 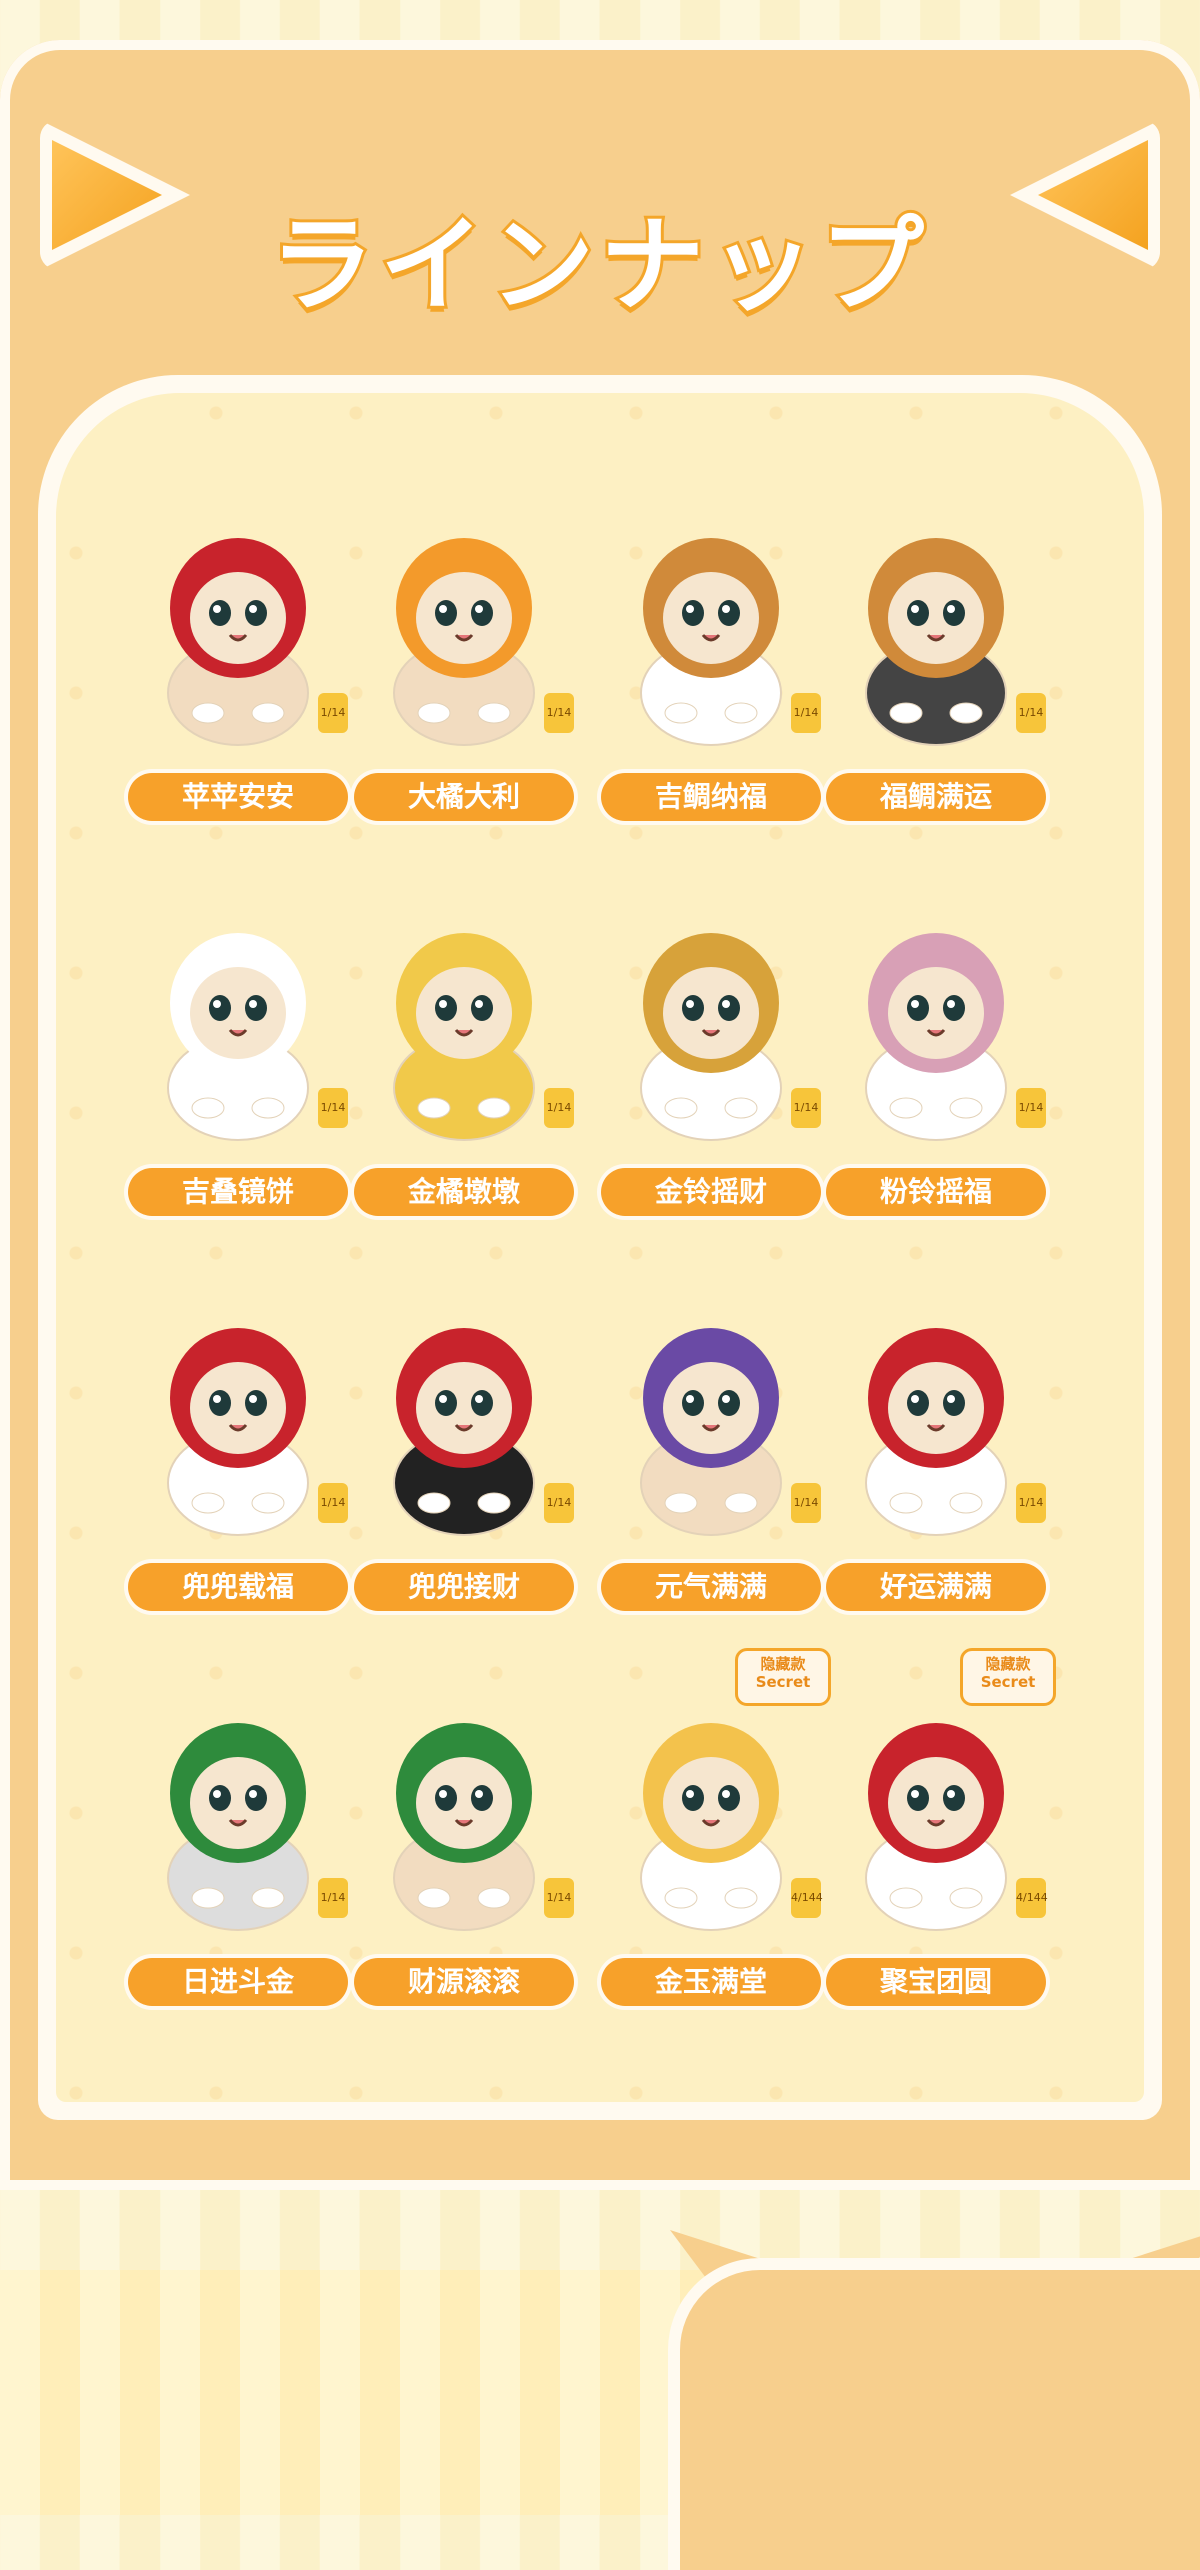 I want to click on product-card-orange-hat-cat: 1/14 大橘大利, so click(x=464, y=668).